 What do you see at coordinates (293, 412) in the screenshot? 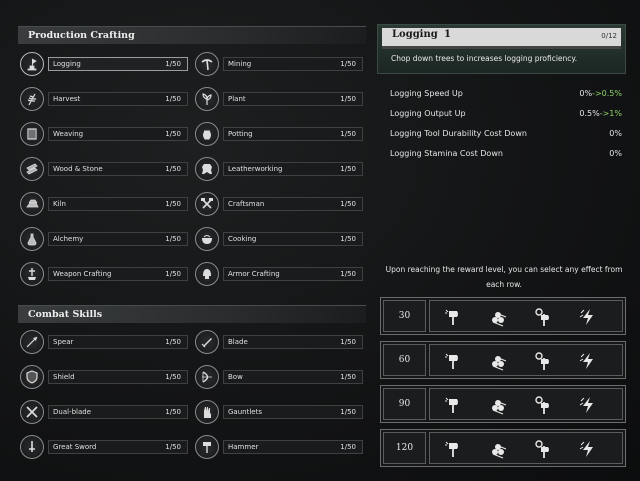
I see `skill-bar: Gauntlets 1/50` at bounding box center [293, 412].